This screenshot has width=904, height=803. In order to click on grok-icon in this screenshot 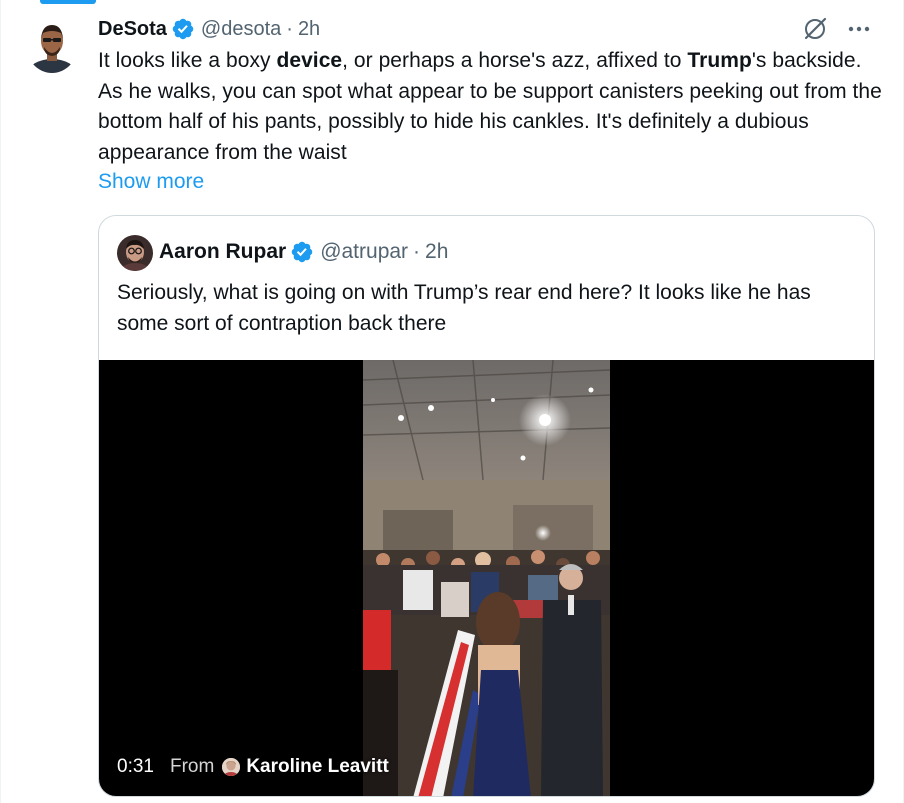, I will do `click(815, 29)`.